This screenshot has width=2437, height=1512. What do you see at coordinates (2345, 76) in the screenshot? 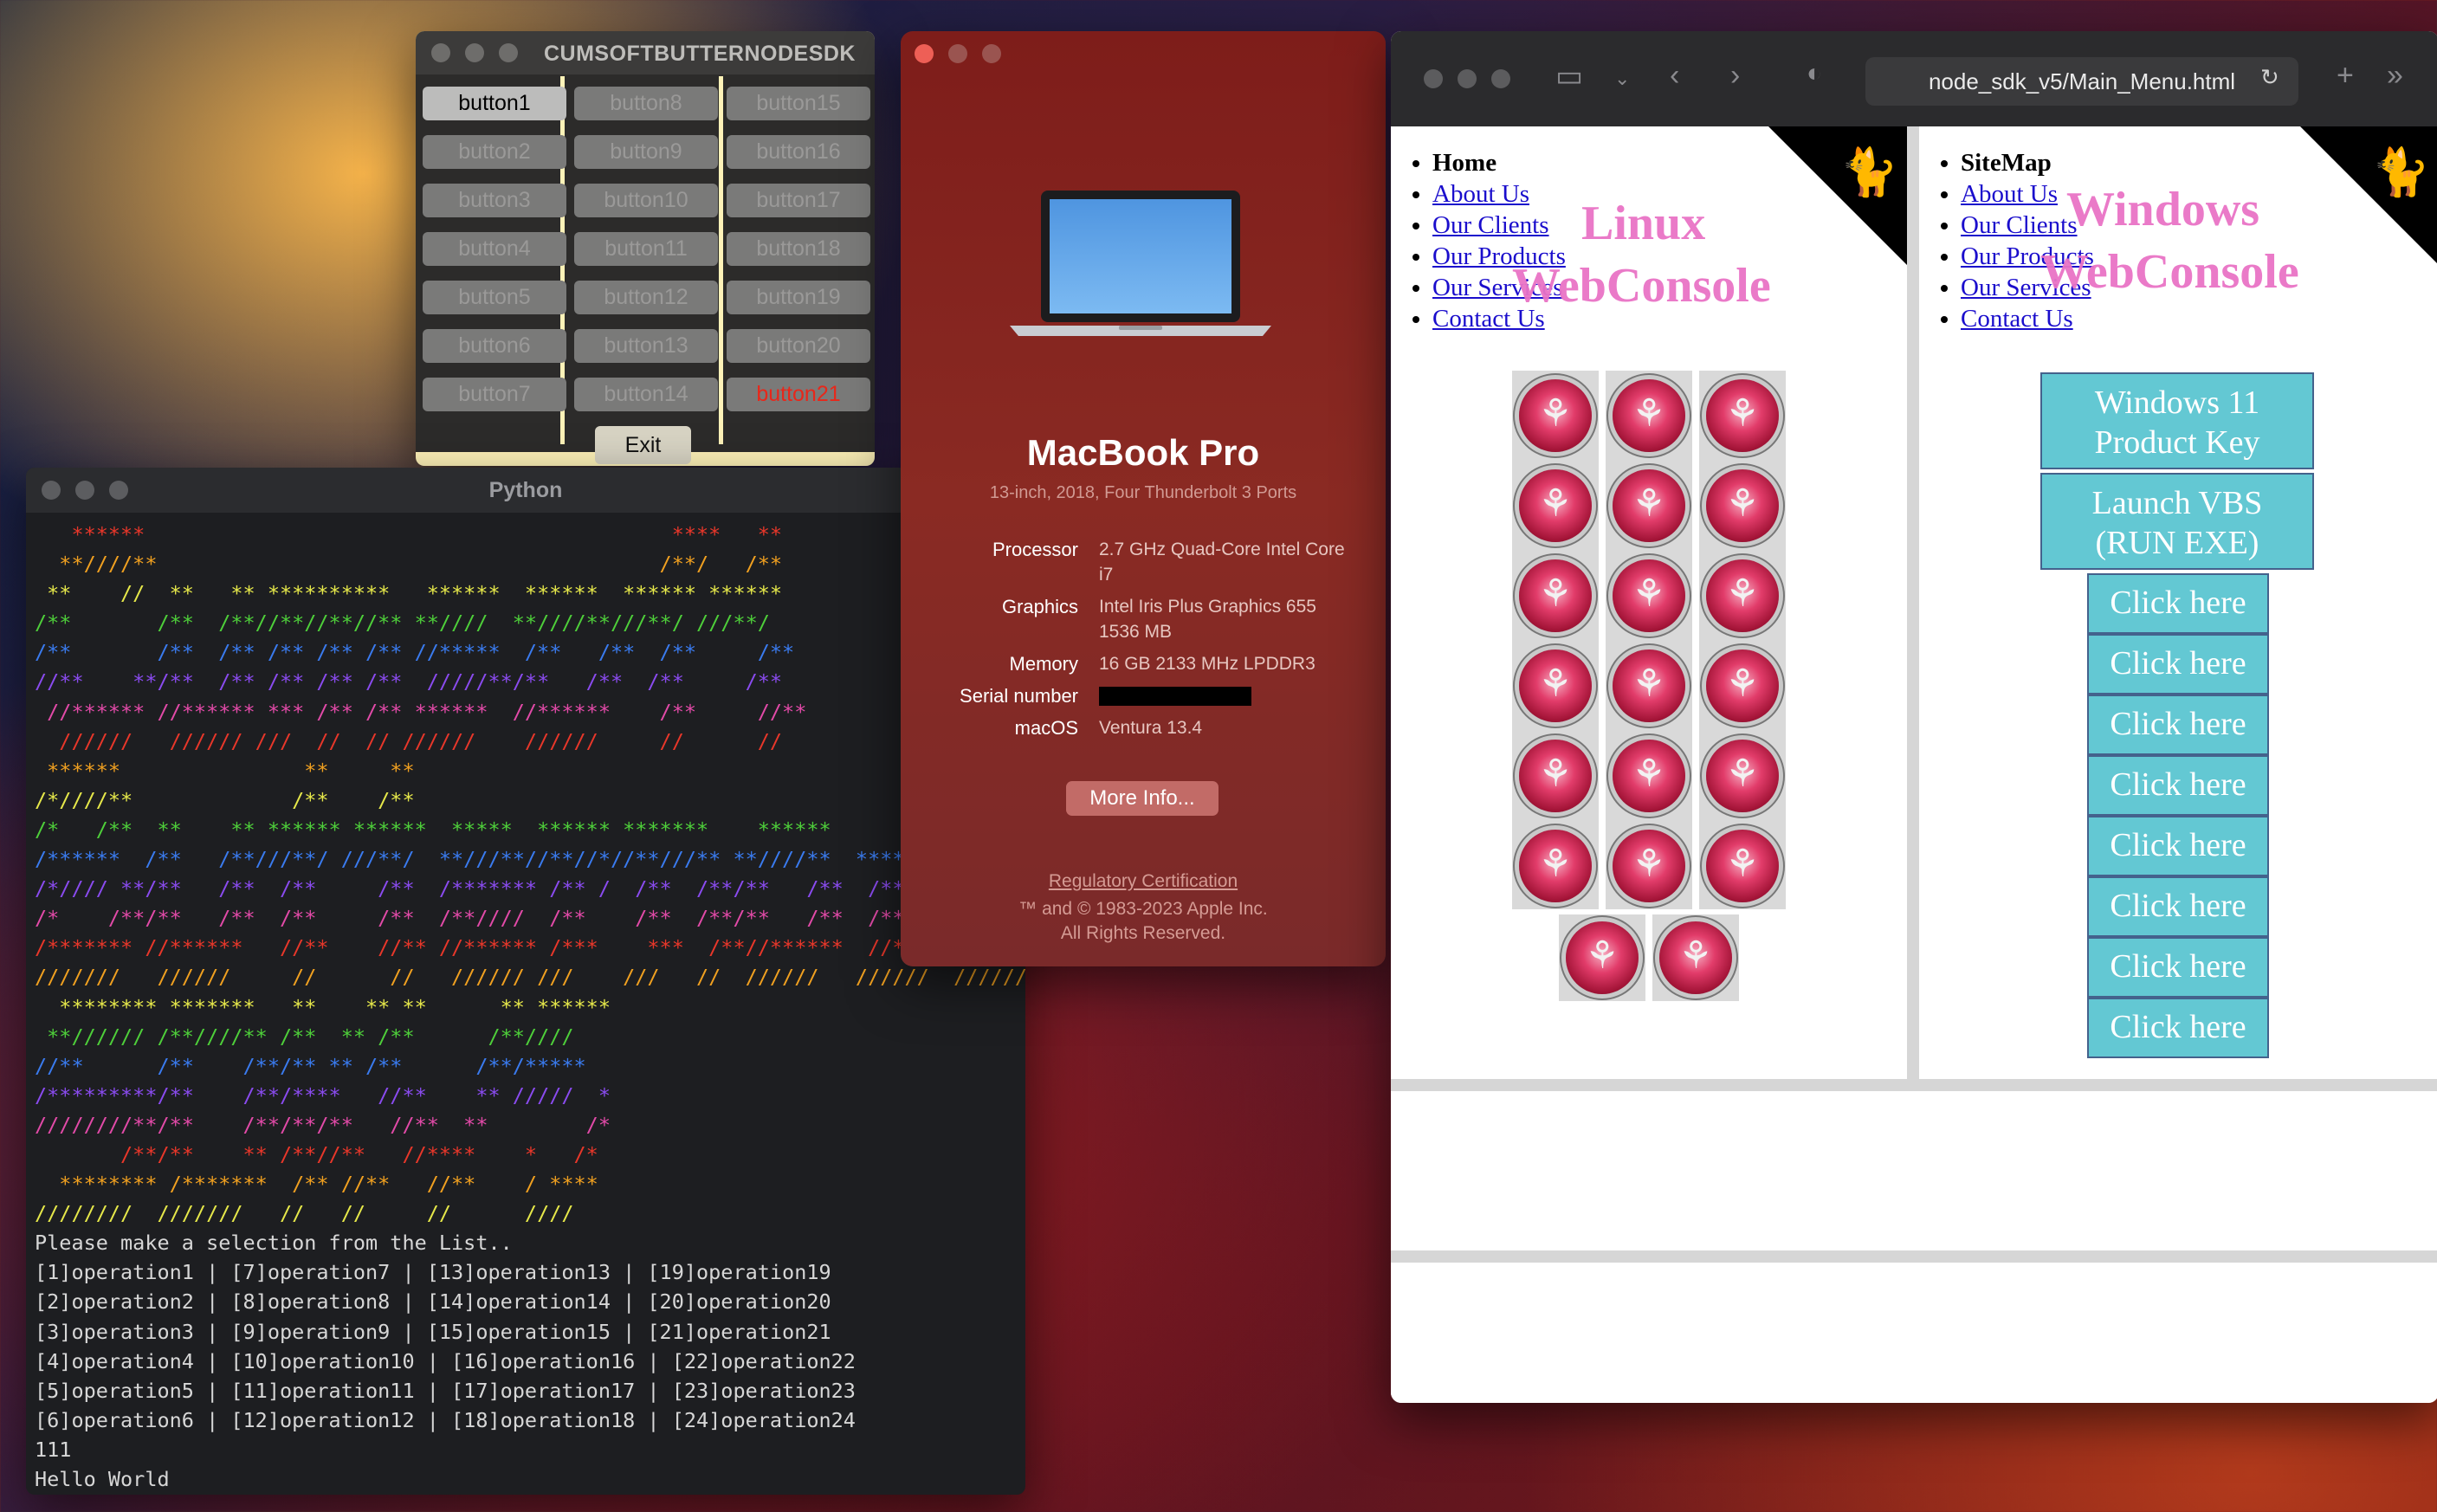
I see `new-tab-icon: +` at bounding box center [2345, 76].